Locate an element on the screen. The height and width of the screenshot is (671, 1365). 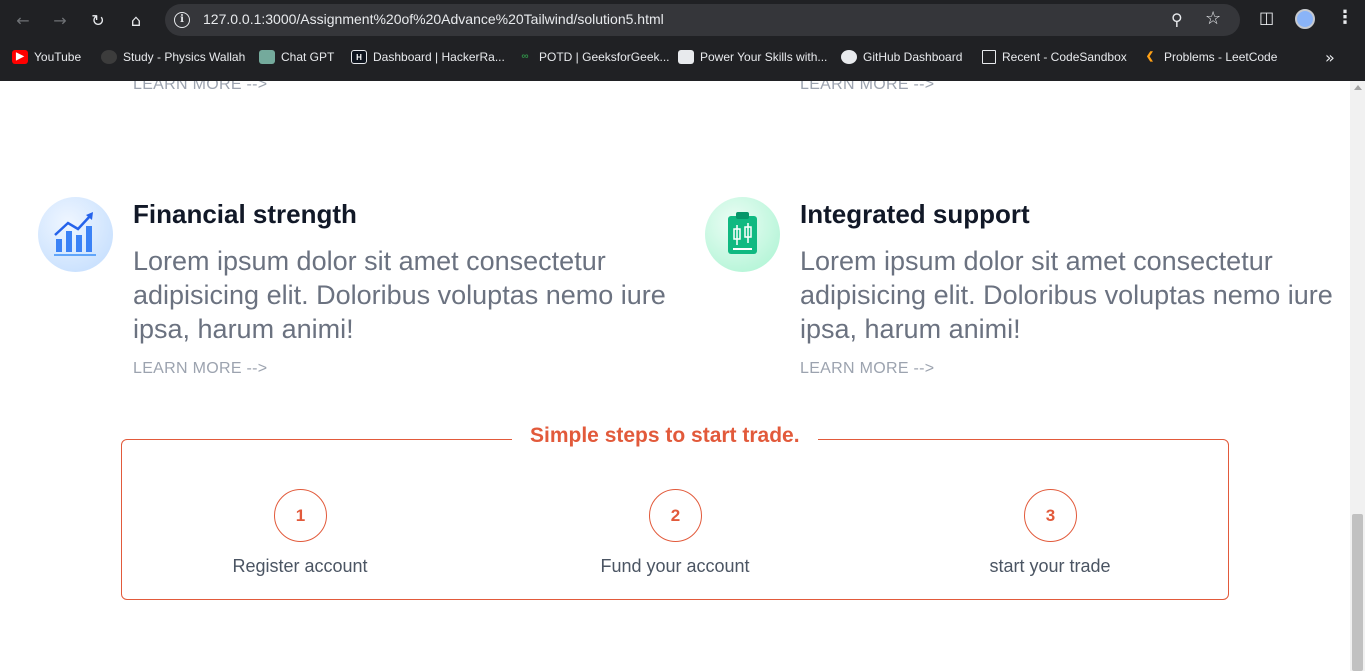
pw-icon is located at coordinates (109, 57).